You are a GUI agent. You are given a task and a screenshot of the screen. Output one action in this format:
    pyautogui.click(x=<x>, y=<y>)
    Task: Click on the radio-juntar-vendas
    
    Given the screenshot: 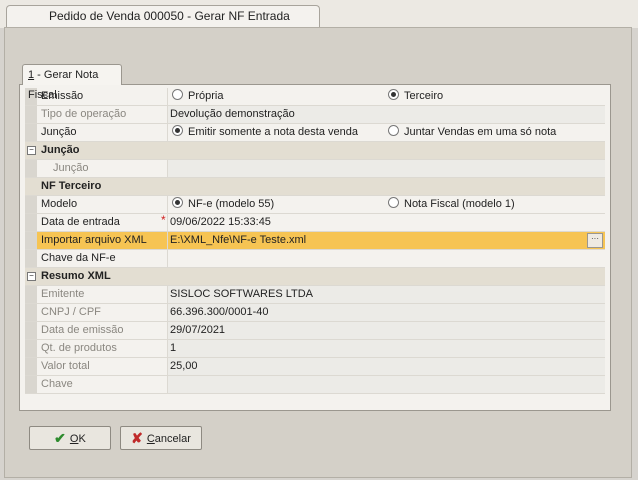 What is the action you would take?
    pyautogui.click(x=393, y=130)
    